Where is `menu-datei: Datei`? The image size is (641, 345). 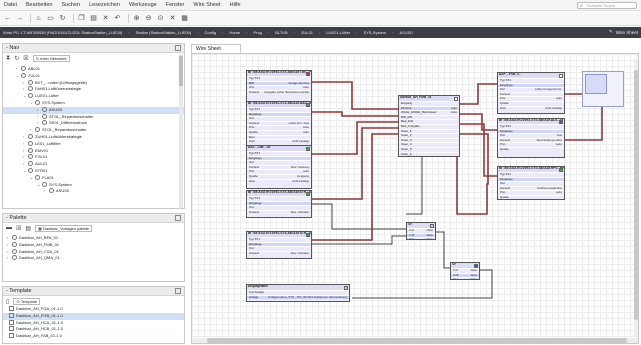 menu-datei: Datei is located at coordinates (10, 5).